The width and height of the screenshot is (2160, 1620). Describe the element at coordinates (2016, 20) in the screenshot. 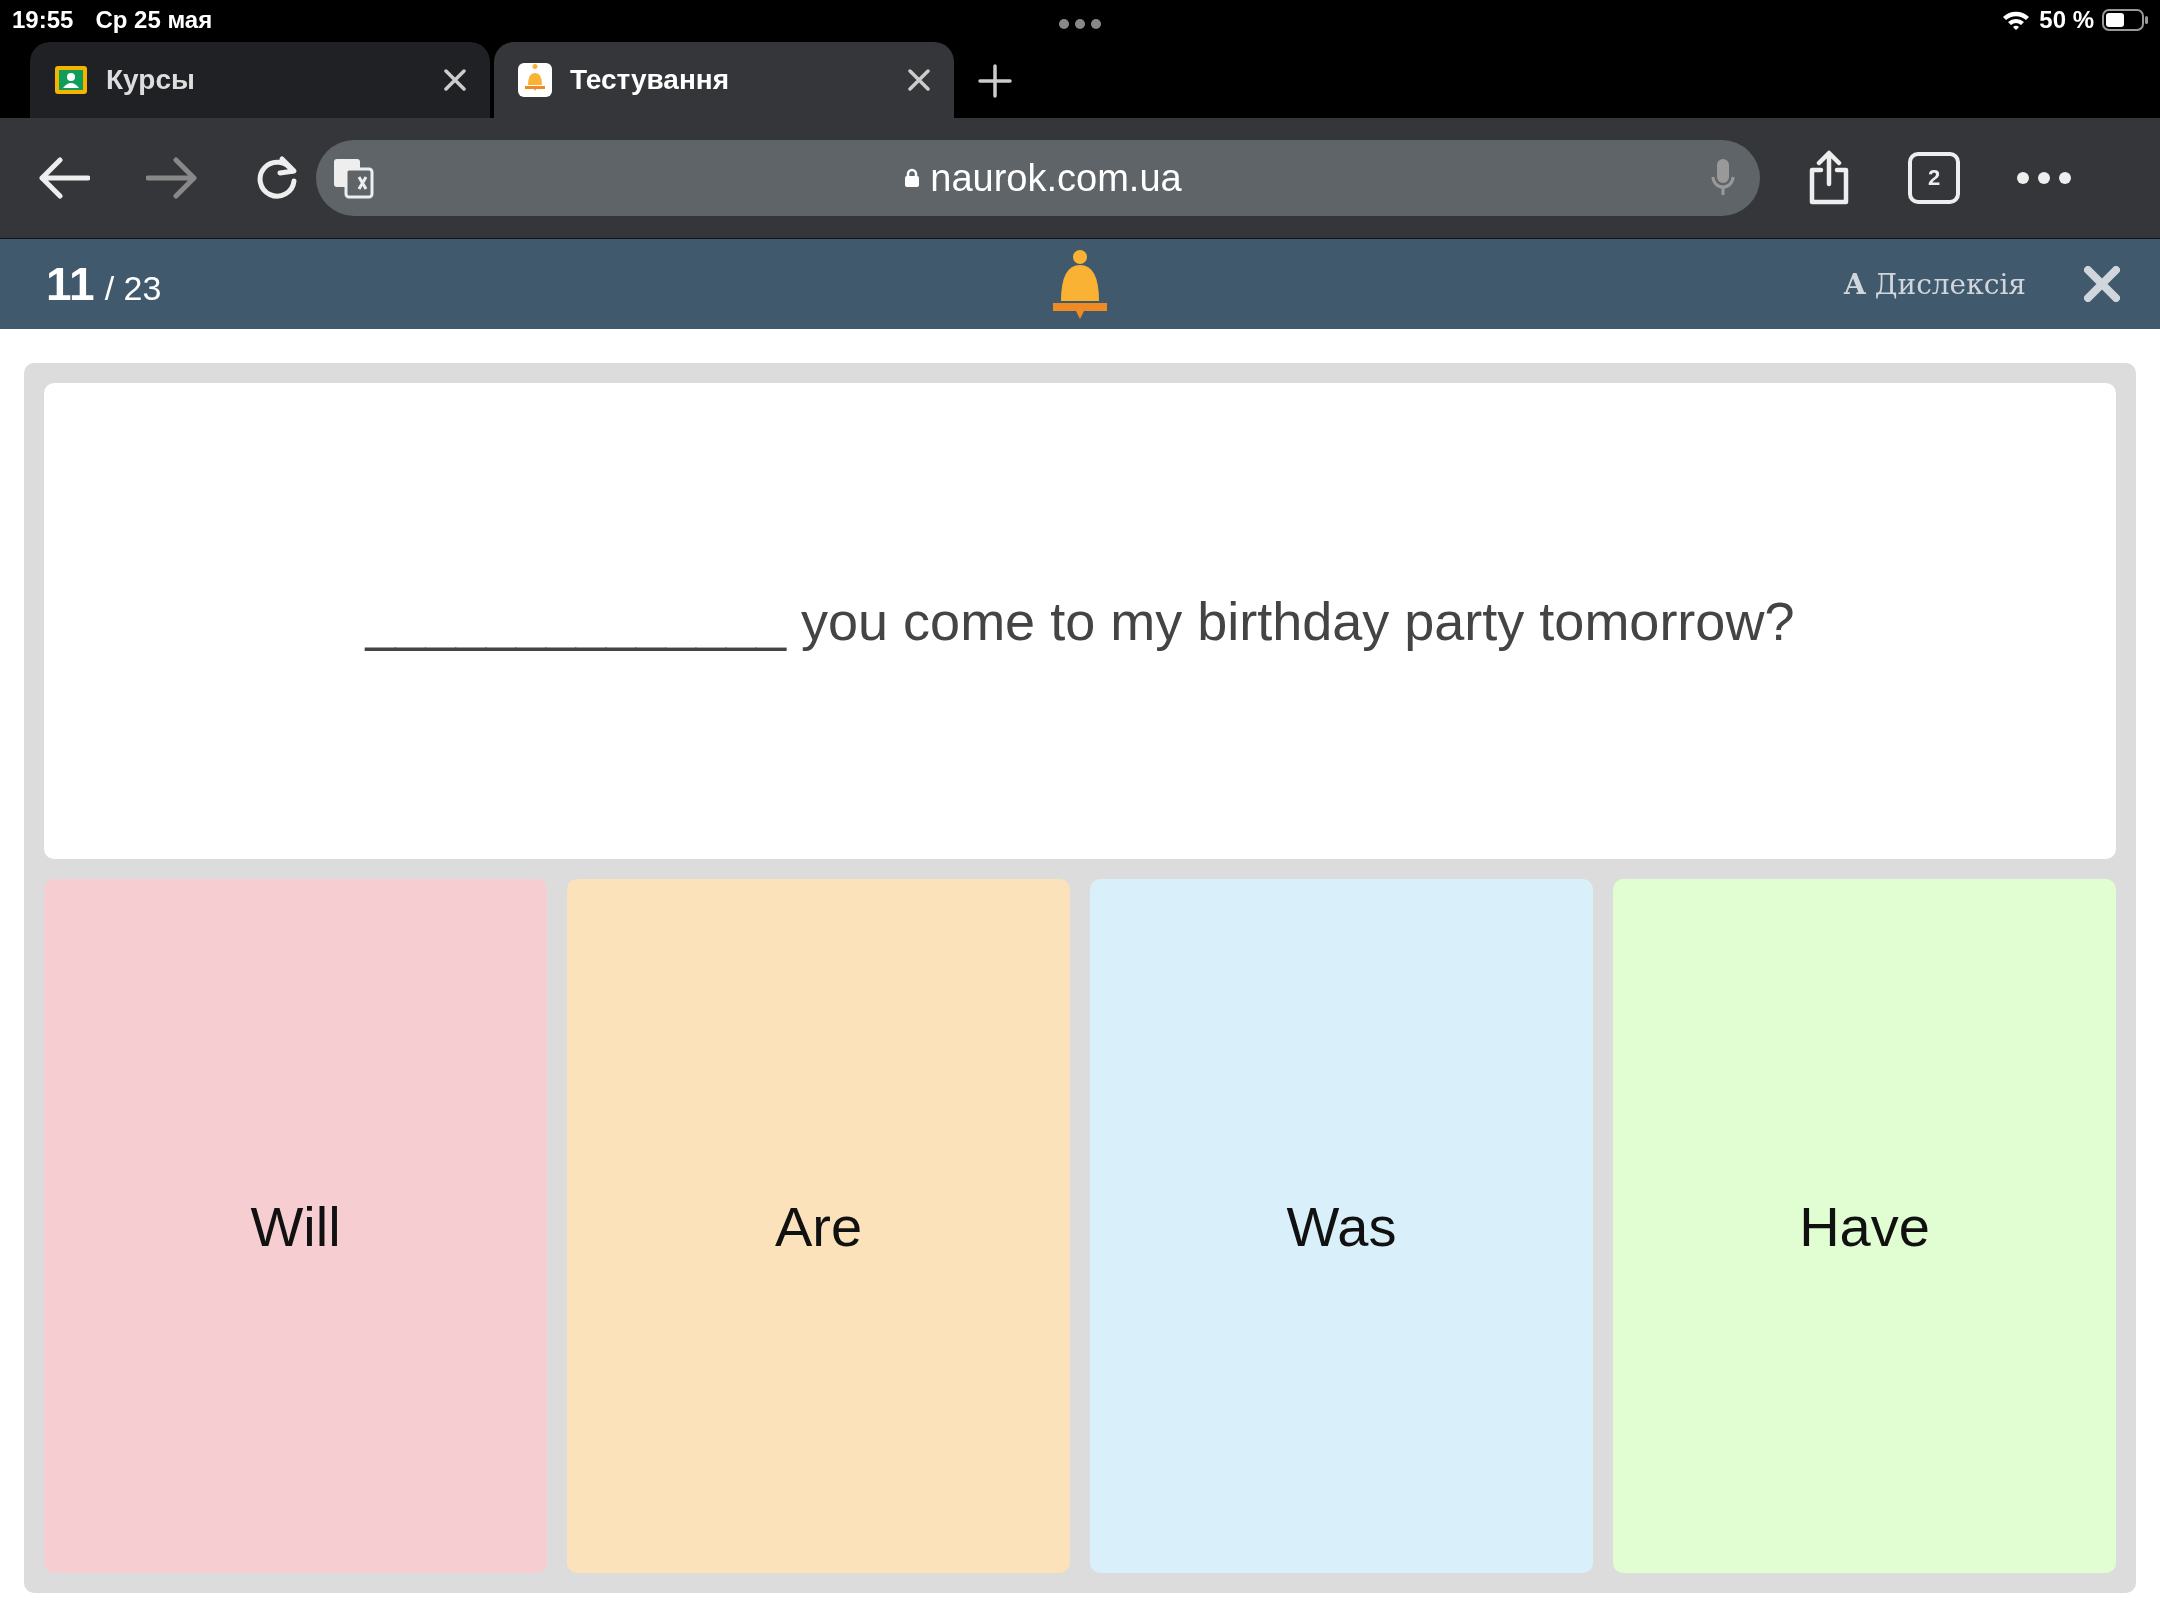

I see `wifi-icon` at that location.